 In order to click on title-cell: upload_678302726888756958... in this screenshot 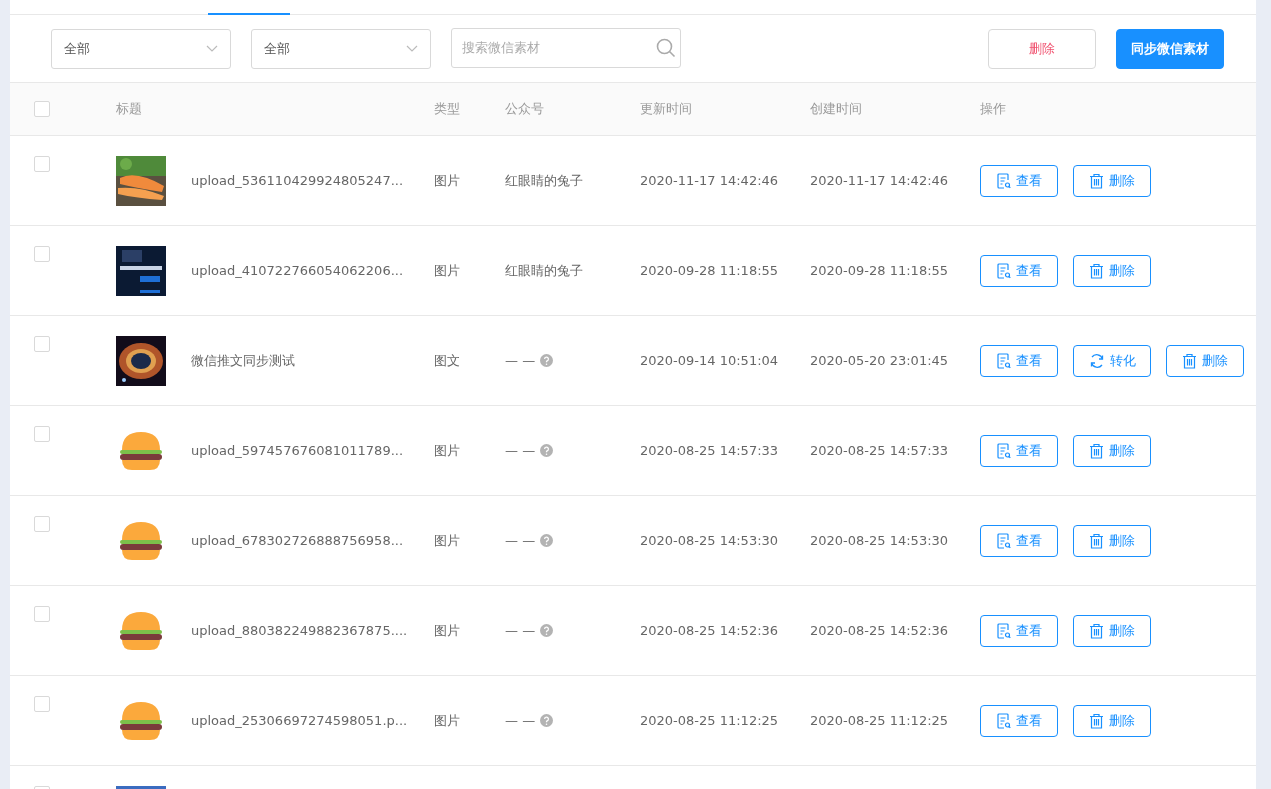, I will do `click(297, 540)`.